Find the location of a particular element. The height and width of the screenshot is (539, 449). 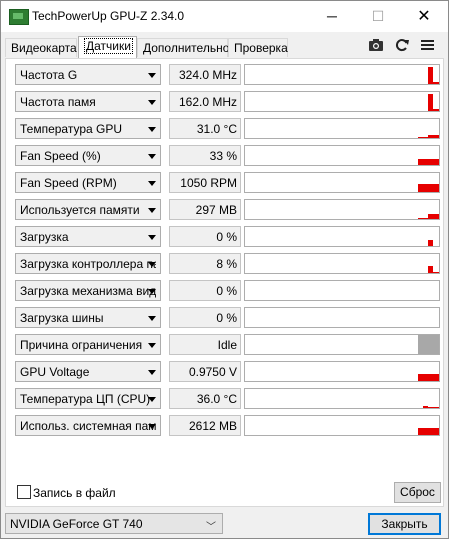

log-to-file-label: Запись в файл is located at coordinates (74, 493).